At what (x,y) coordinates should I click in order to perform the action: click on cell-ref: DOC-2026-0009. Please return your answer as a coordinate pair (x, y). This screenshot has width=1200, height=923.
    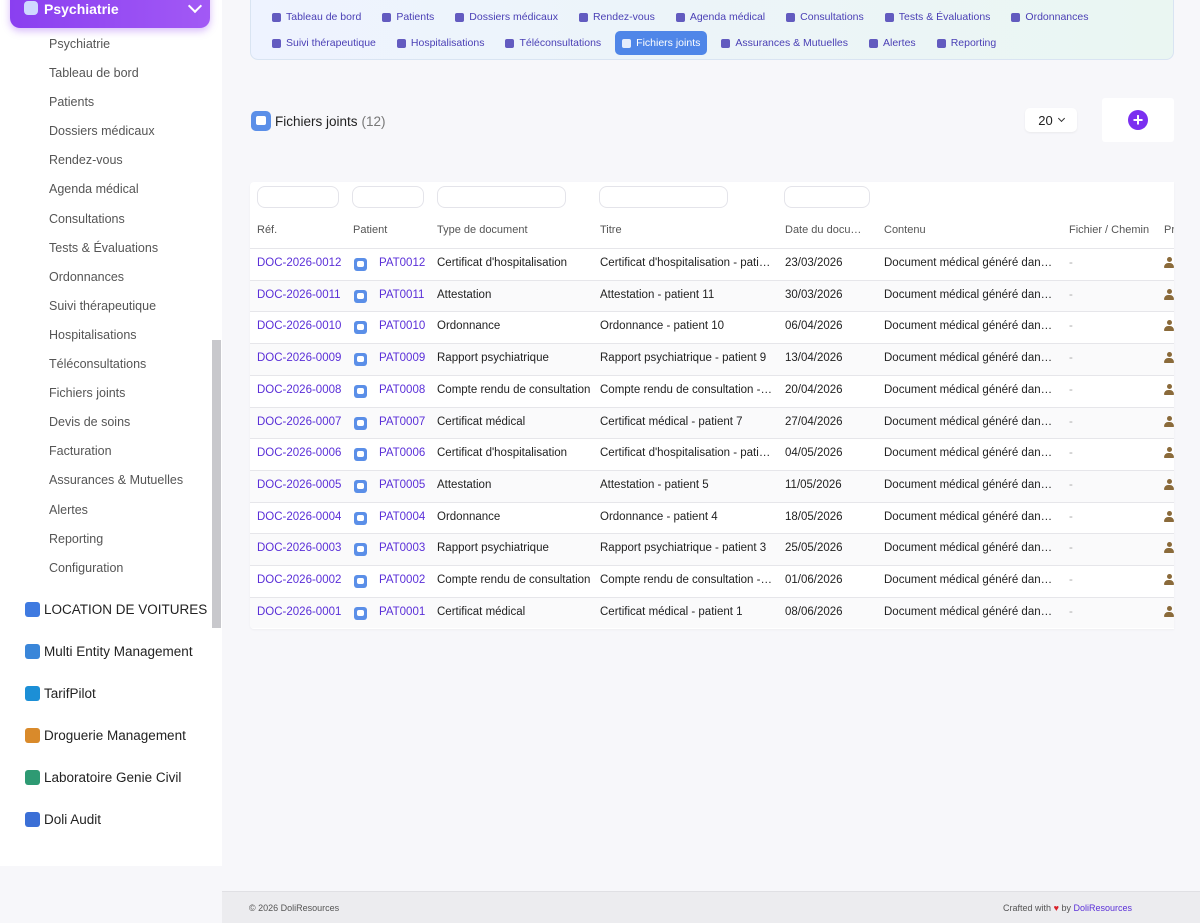
    Looking at the image, I should click on (299, 358).